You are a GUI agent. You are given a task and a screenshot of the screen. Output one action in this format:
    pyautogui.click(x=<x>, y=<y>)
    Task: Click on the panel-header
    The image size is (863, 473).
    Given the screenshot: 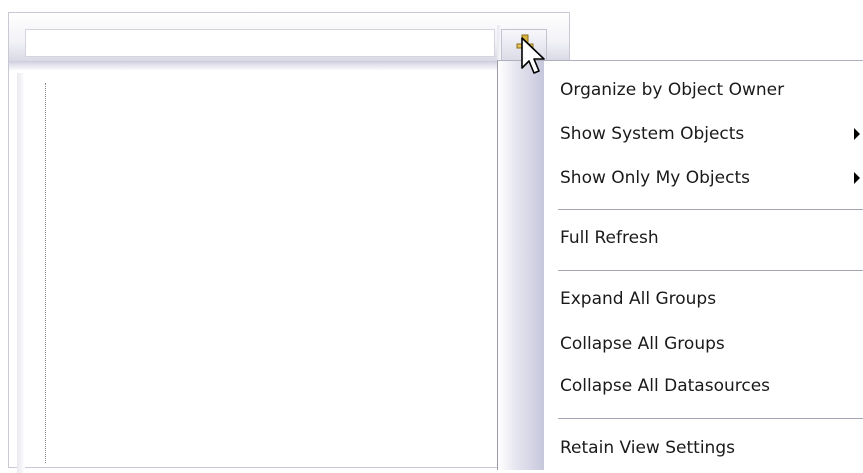 What is the action you would take?
    pyautogui.click(x=289, y=37)
    